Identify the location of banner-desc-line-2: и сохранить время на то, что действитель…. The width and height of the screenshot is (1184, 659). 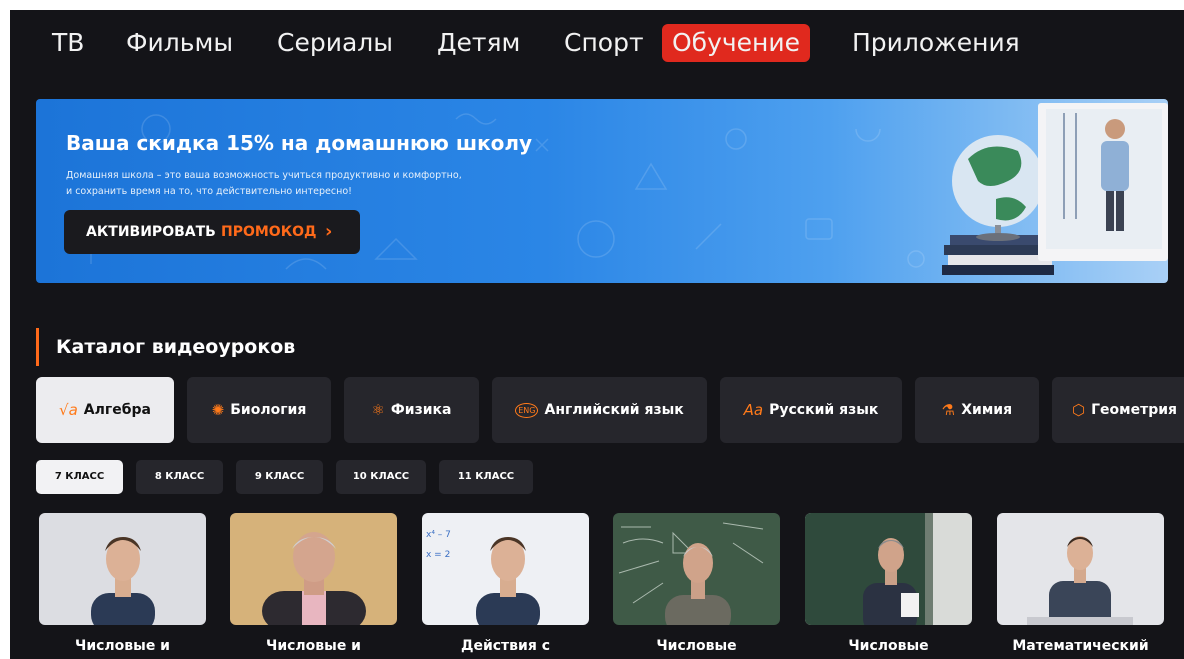
(209, 191).